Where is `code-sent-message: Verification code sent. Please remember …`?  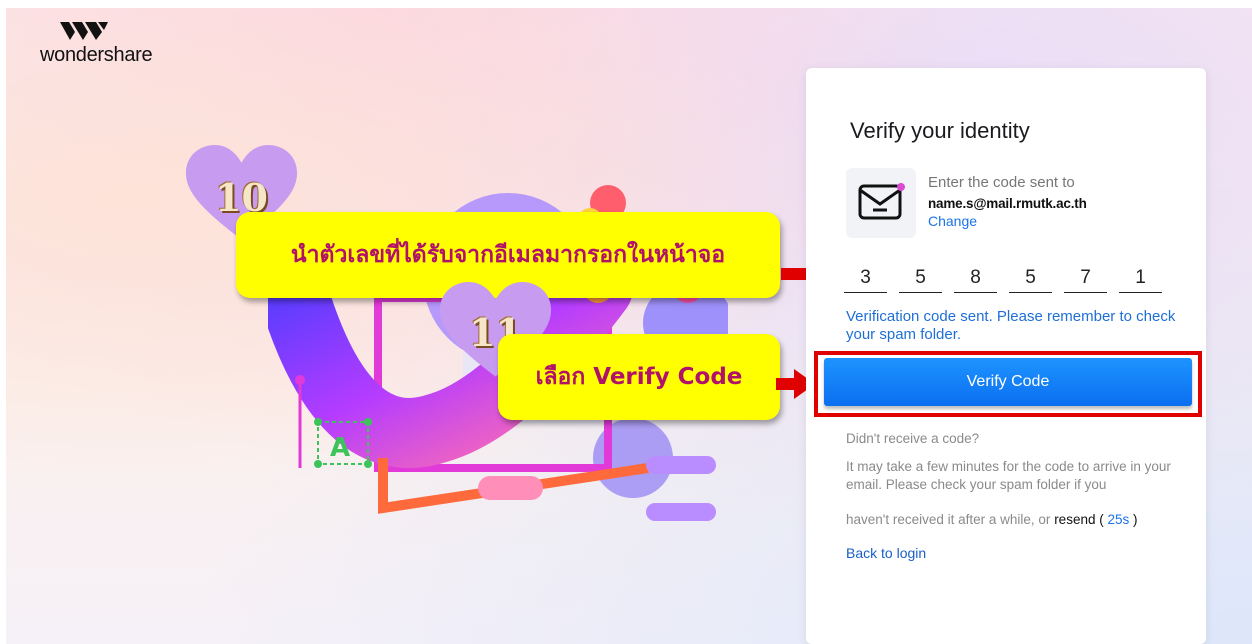
code-sent-message: Verification code sent. Please remember … is located at coordinates (1011, 325).